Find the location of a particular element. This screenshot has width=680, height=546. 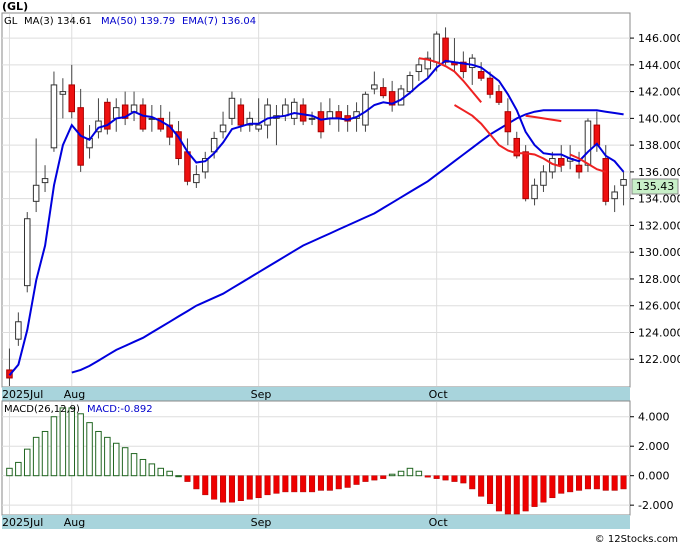

macd-tick-label: 0.000 is located at coordinates (654, 476).